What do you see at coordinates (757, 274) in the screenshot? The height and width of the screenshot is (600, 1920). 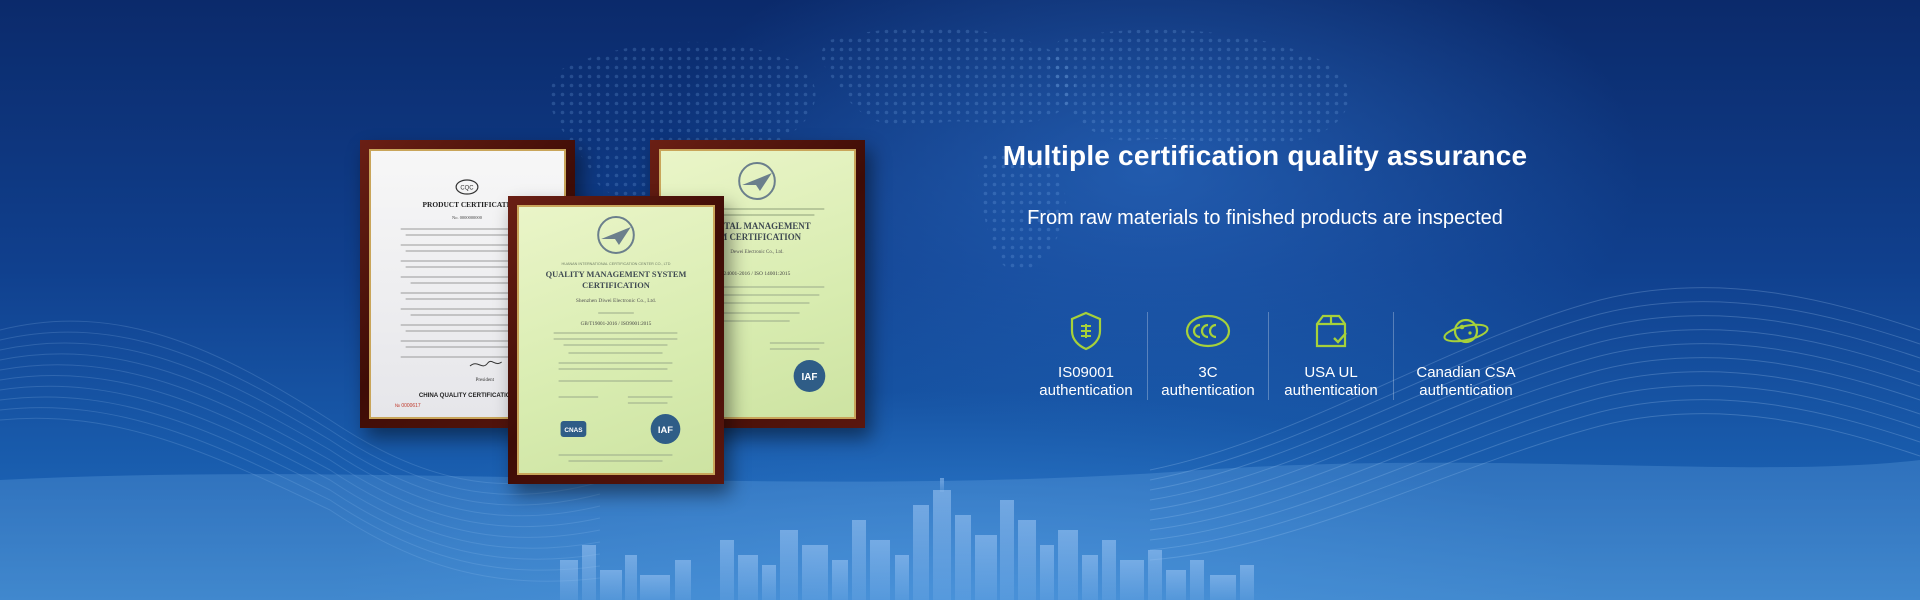 I see `environmental-standard: 24001-2016 / ISO 14001:2015` at bounding box center [757, 274].